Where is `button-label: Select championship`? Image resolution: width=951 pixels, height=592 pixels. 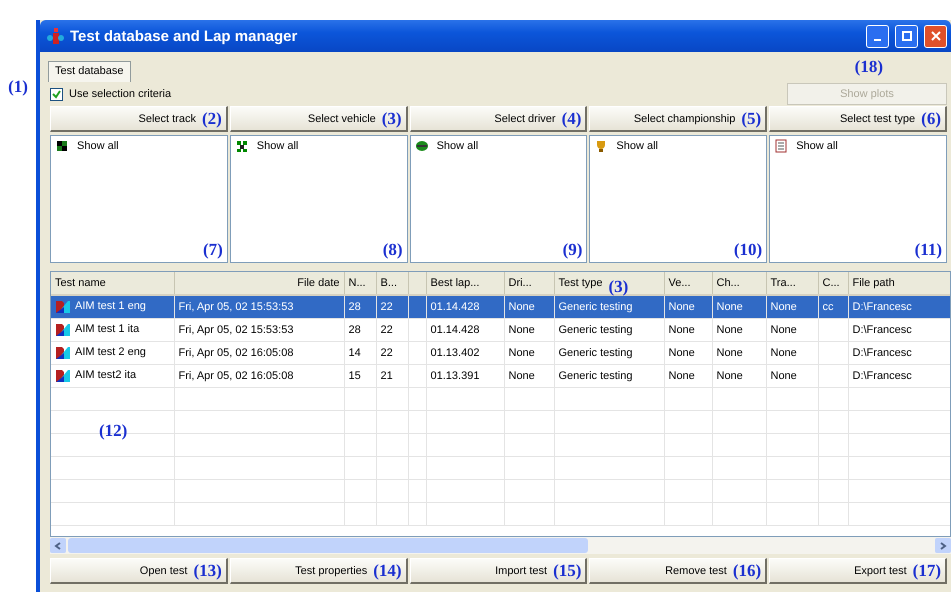
button-label: Select championship is located at coordinates (685, 118).